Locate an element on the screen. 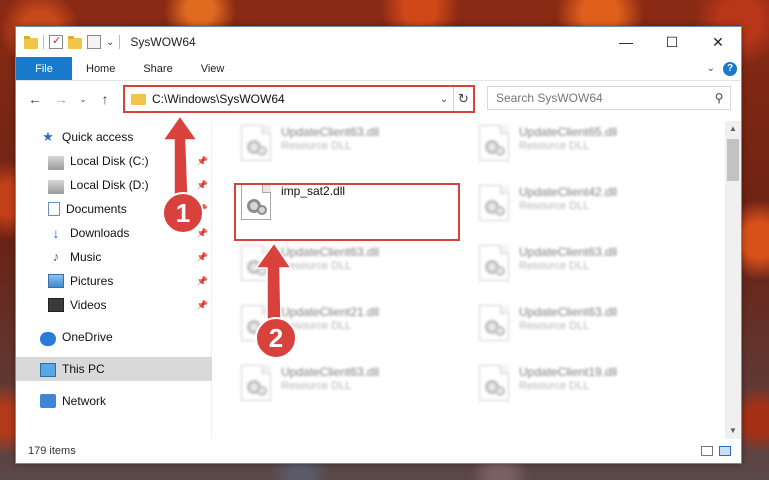  navigation-bar: ← → ⌄ ↑ C:\Windows\SysWOW64 ⌄ ↻ ⚲ is located at coordinates (378, 99).